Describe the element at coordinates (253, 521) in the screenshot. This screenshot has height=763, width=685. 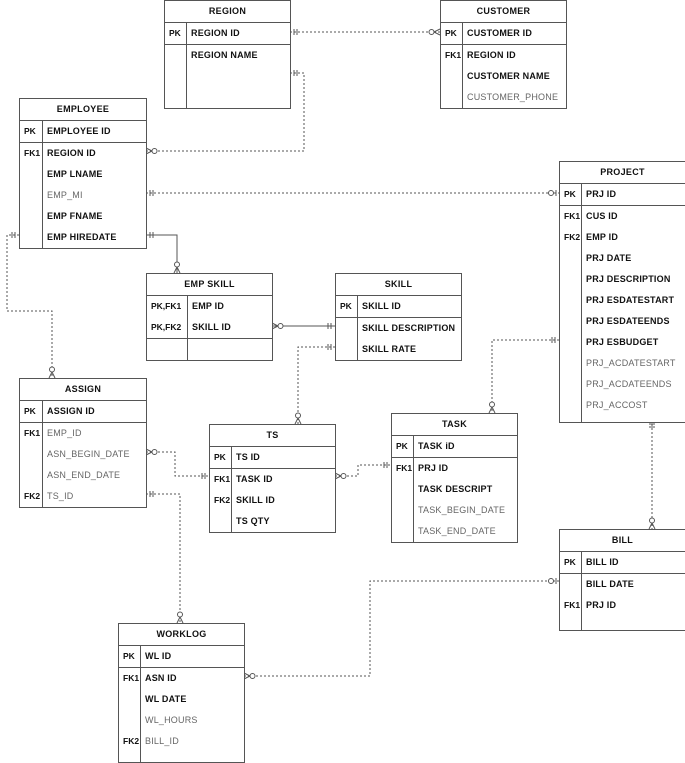
I see `field-name: TS QTY` at that location.